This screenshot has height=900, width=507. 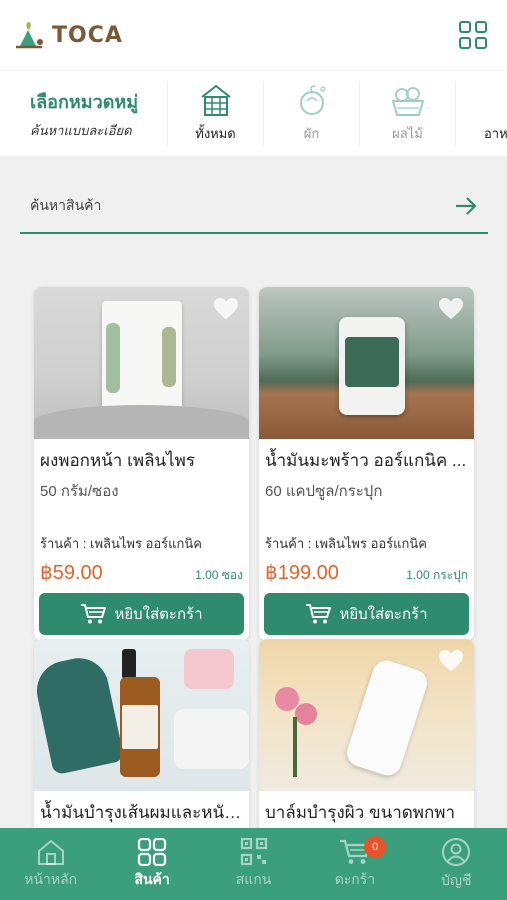 What do you see at coordinates (456, 851) in the screenshot?
I see `account-icon` at bounding box center [456, 851].